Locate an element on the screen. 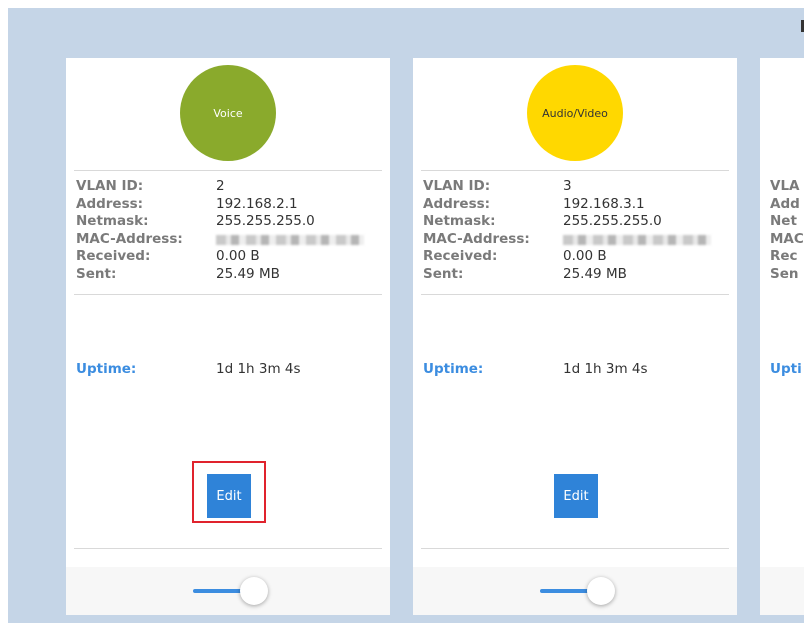 The width and height of the screenshot is (804, 623). label: Add is located at coordinates (785, 203).